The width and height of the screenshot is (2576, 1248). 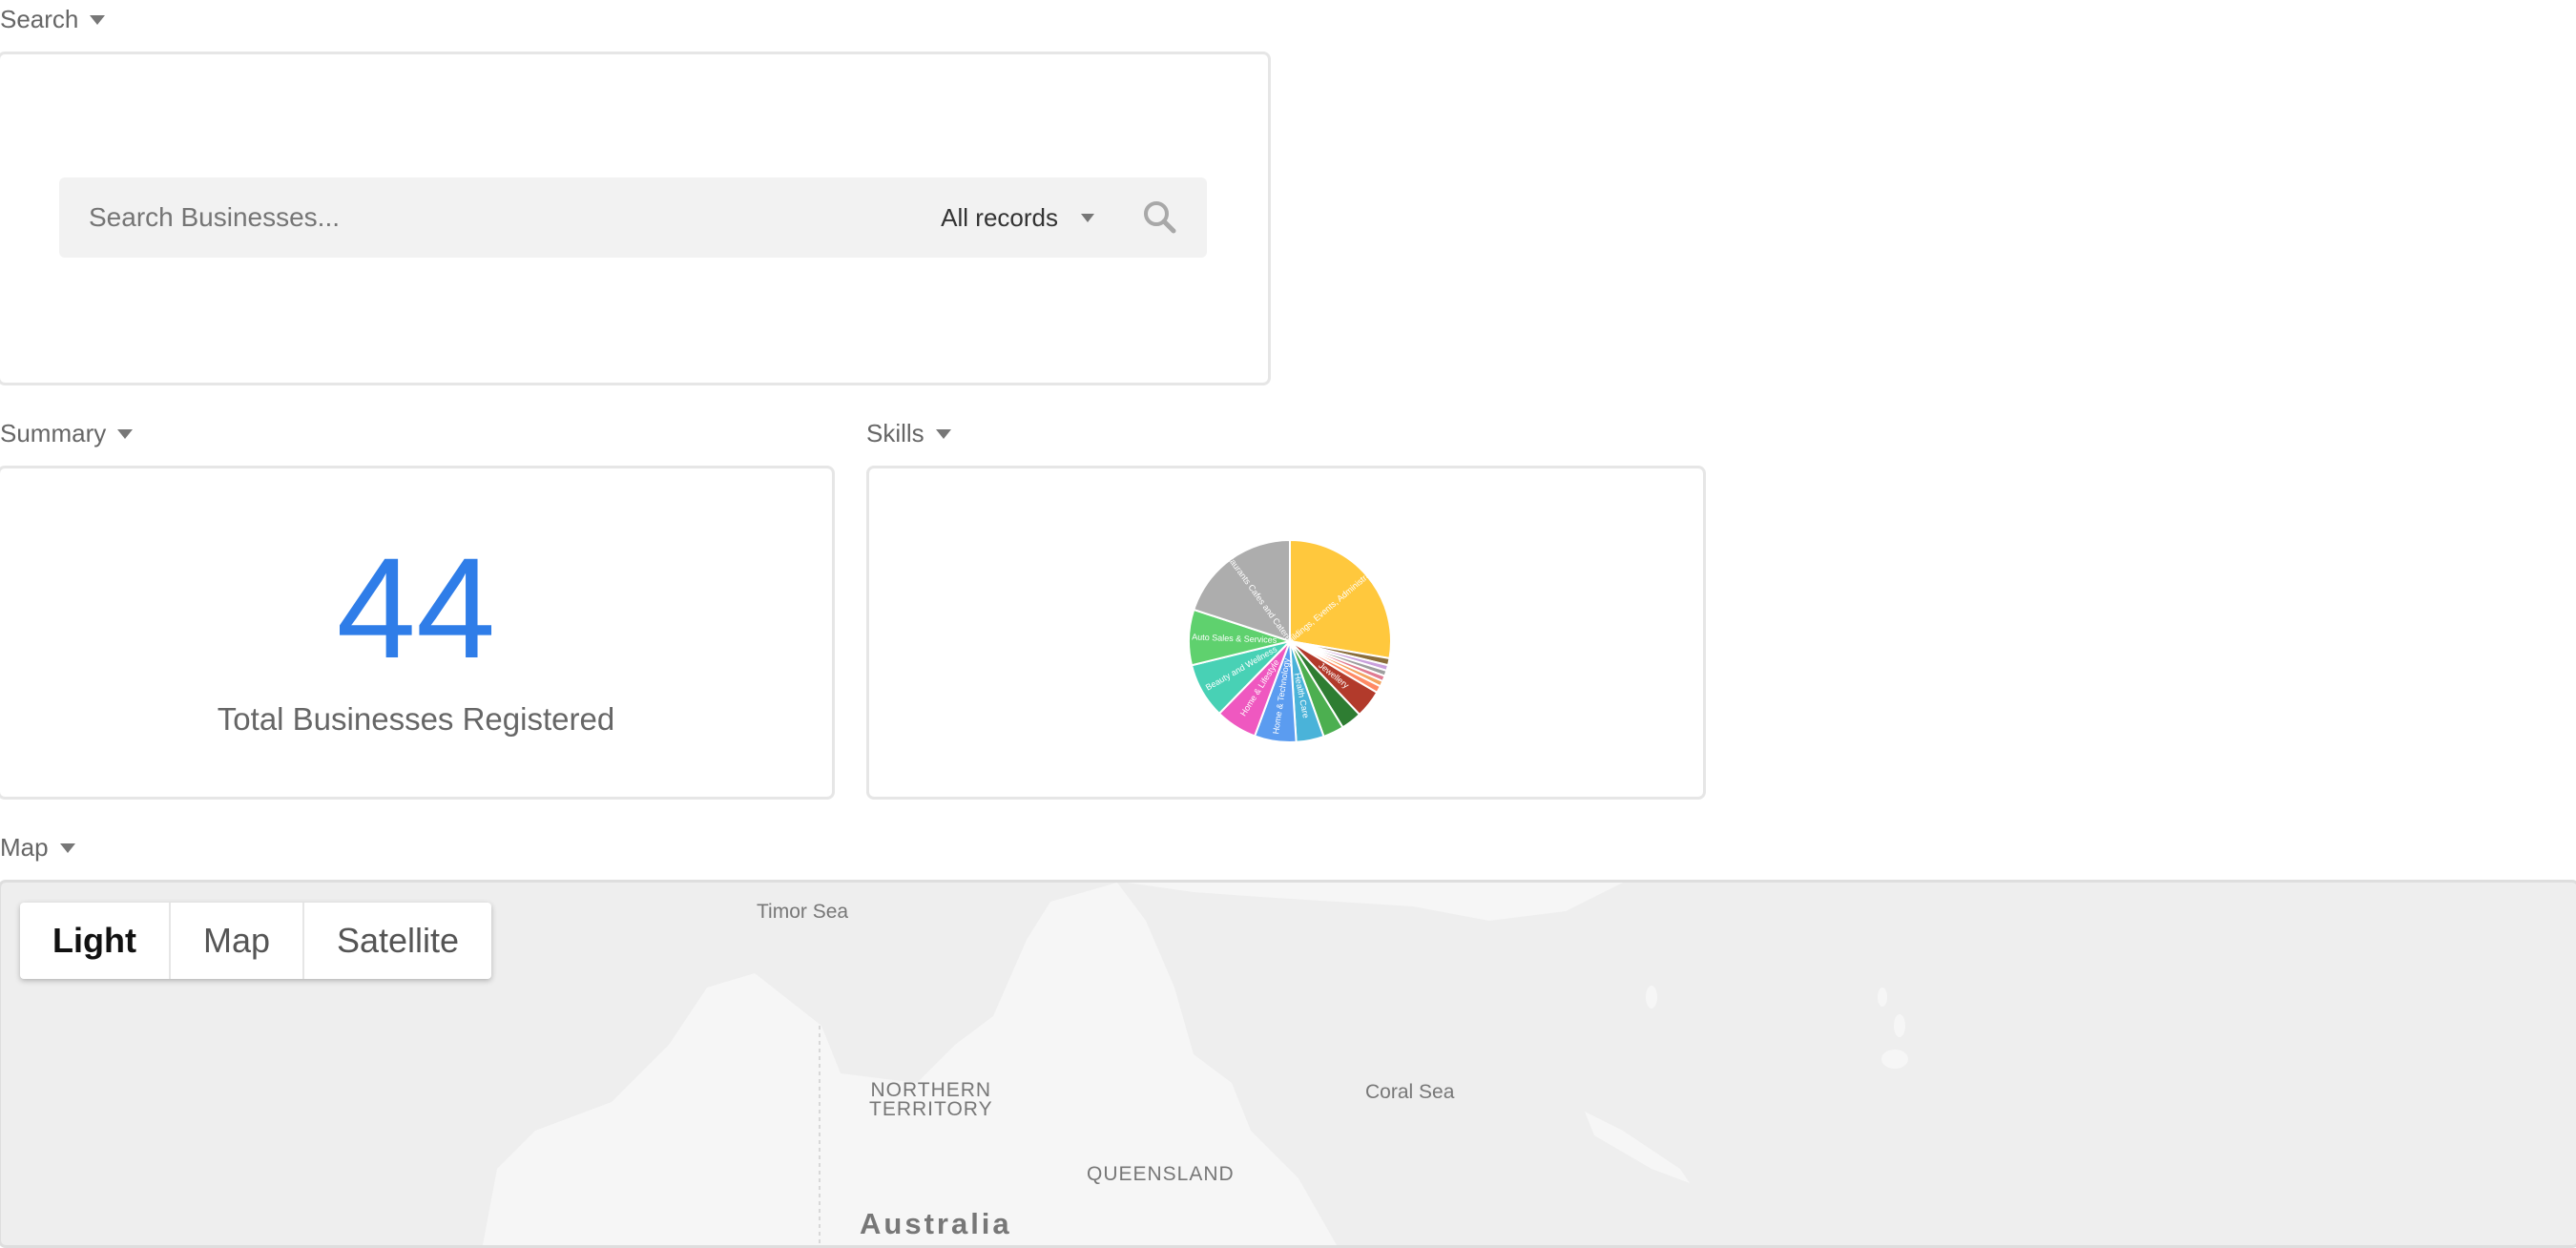 What do you see at coordinates (1161, 1174) in the screenshot?
I see `map-label-queensland: QUEENSLAND` at bounding box center [1161, 1174].